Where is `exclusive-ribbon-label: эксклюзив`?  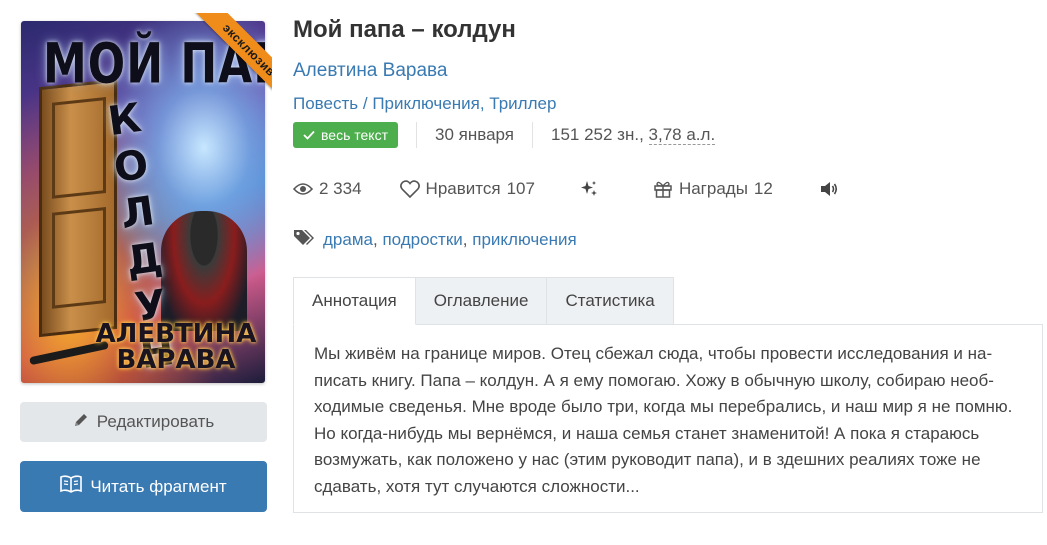 exclusive-ribbon-label: эксклюзив is located at coordinates (233, 58).